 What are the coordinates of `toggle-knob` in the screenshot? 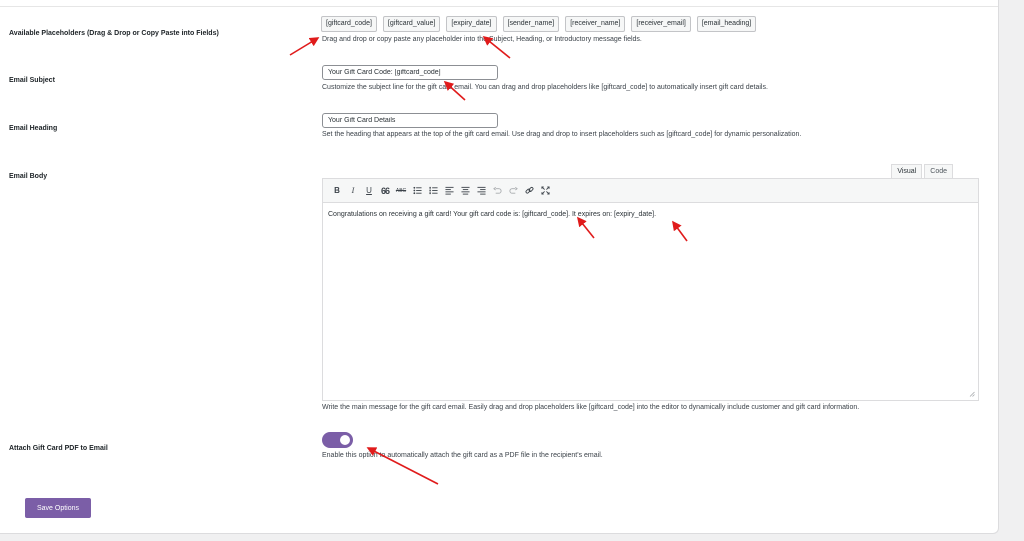 It's located at (345, 440).